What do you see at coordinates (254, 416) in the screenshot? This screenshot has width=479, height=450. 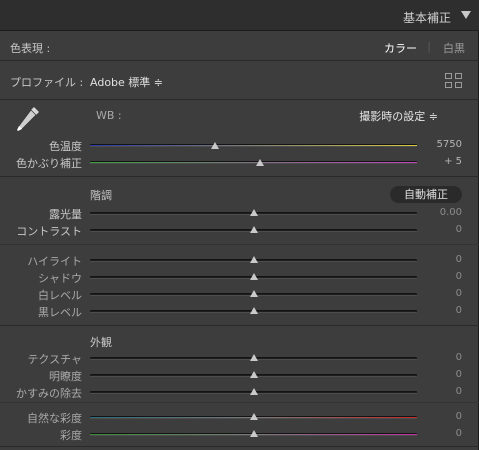 I see `vibrance-slider-thumb` at bounding box center [254, 416].